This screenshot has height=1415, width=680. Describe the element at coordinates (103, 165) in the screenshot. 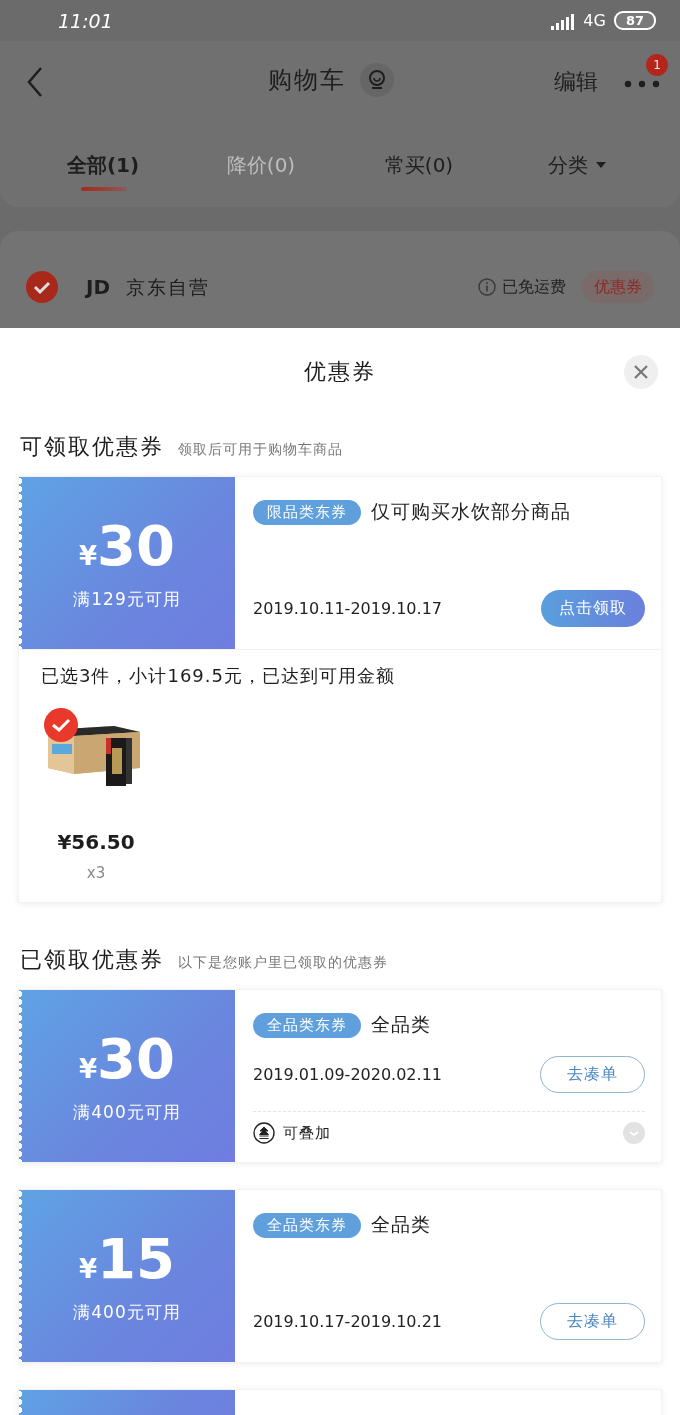

I see `tab: 全部(1)` at that location.